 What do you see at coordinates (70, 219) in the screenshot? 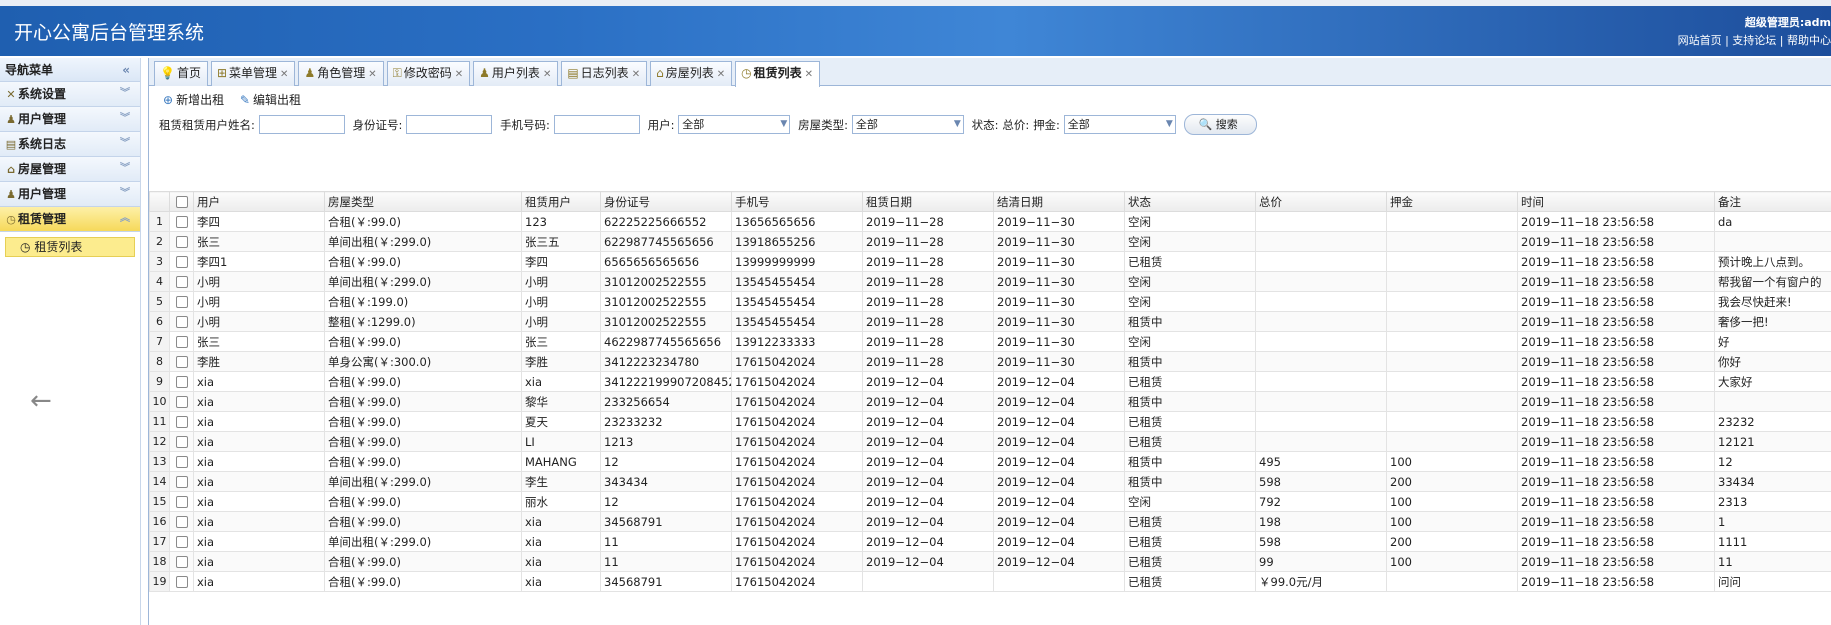
I see `sidebar-item-rental-management: ◷ 租赁管理 ︽` at bounding box center [70, 219].